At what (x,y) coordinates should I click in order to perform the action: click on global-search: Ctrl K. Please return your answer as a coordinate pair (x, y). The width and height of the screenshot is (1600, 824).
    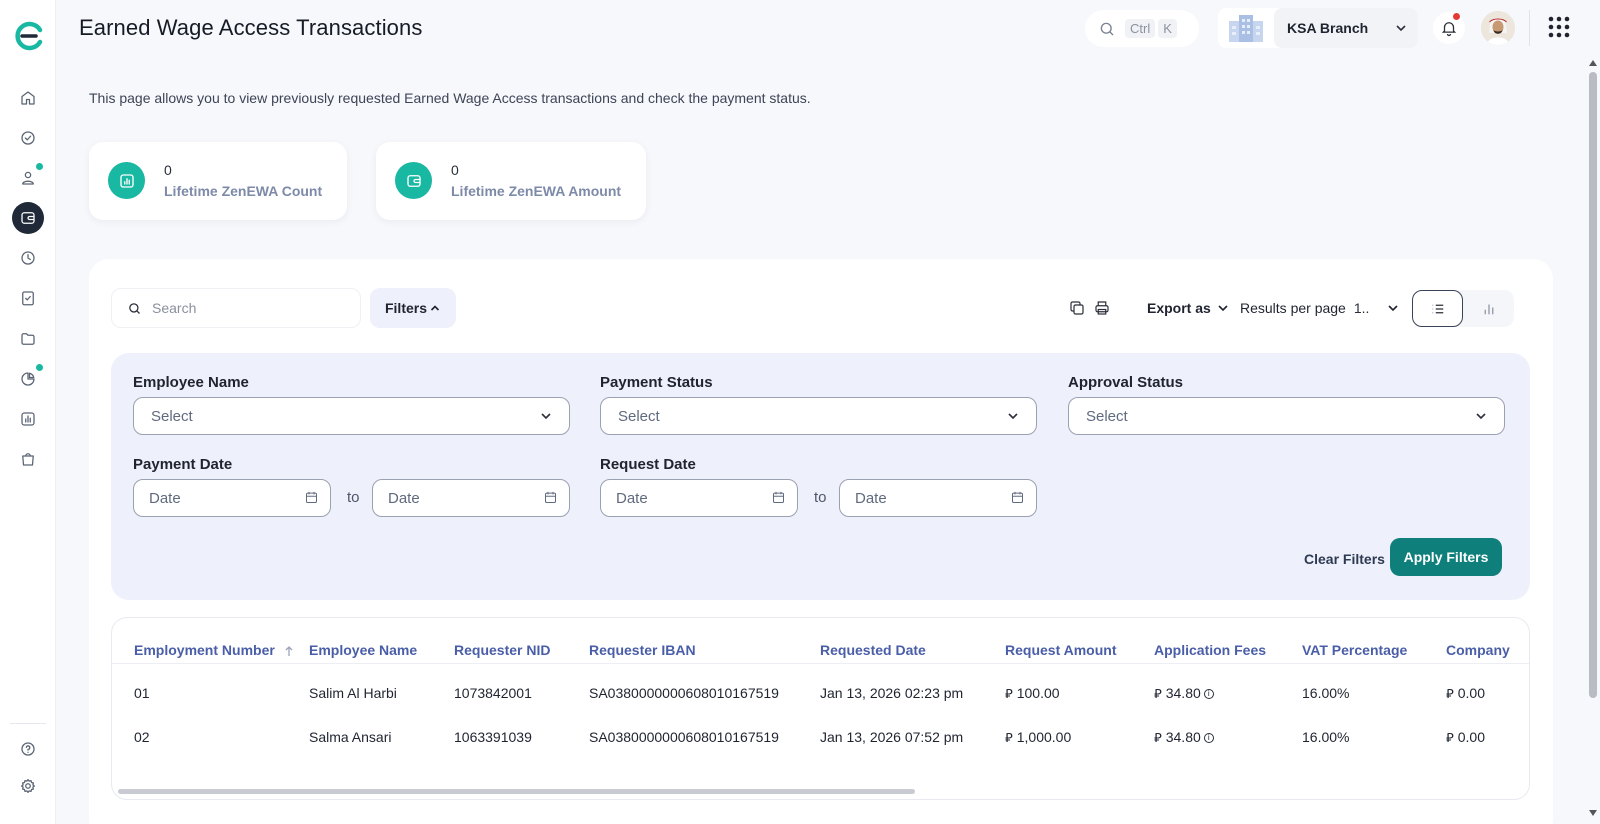
    Looking at the image, I should click on (1142, 28).